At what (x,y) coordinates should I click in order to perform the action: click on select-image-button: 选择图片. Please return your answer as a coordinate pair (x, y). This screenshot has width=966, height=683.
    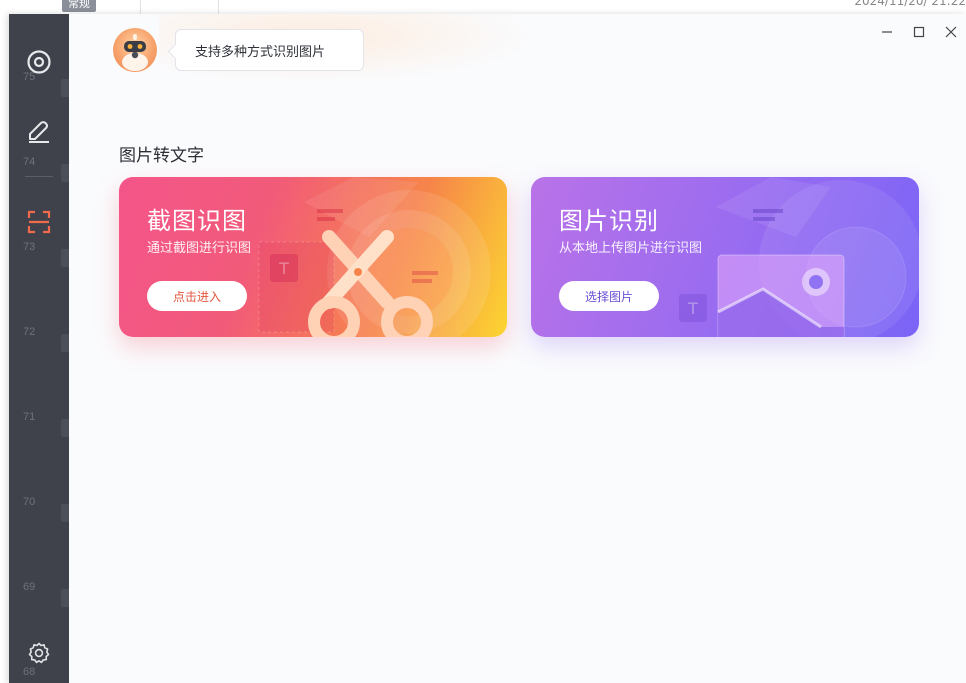
    Looking at the image, I should click on (609, 296).